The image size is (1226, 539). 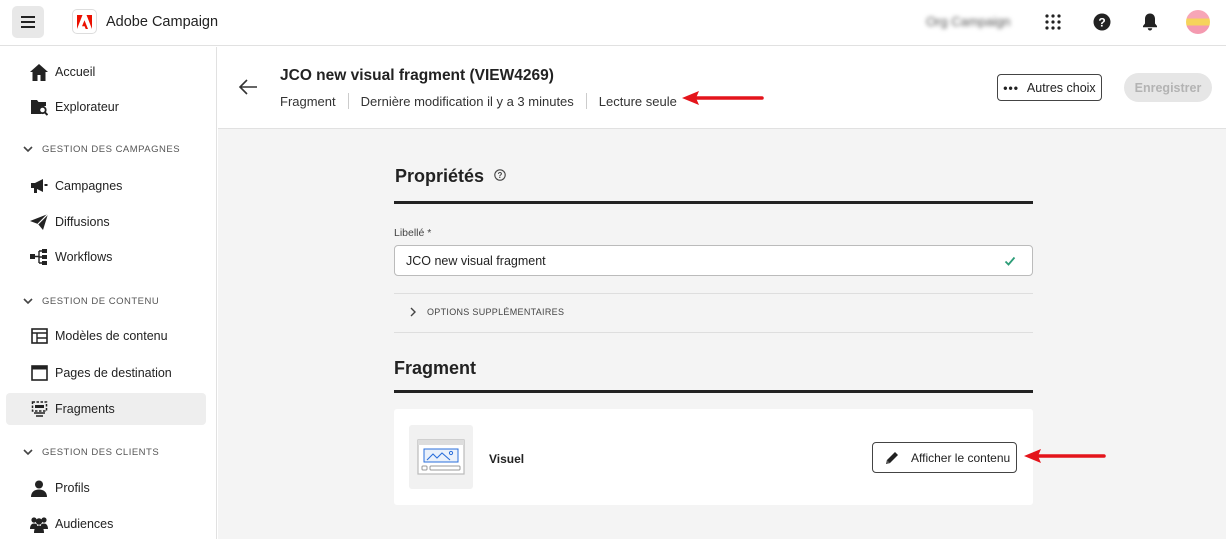 What do you see at coordinates (496, 312) in the screenshot?
I see `additional-options-label: OPTIONS SUPPLÉMENTAIRES` at bounding box center [496, 312].